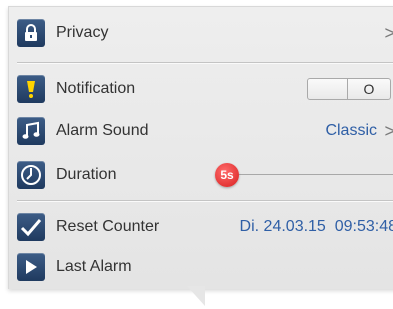  Describe the element at coordinates (205, 227) in the screenshot. I see `reset-counter-row: Reset Counter Di. 24.03.15 09:53:48` at that location.